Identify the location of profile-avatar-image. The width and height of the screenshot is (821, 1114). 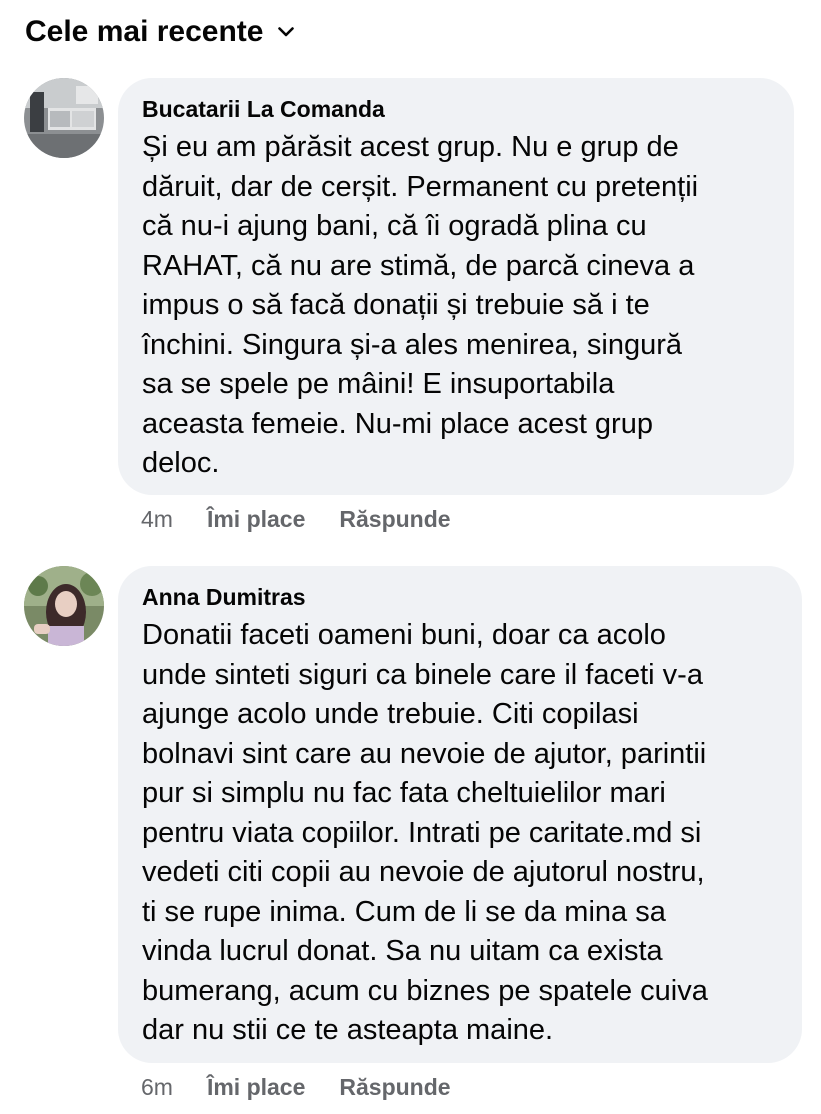
(64, 606).